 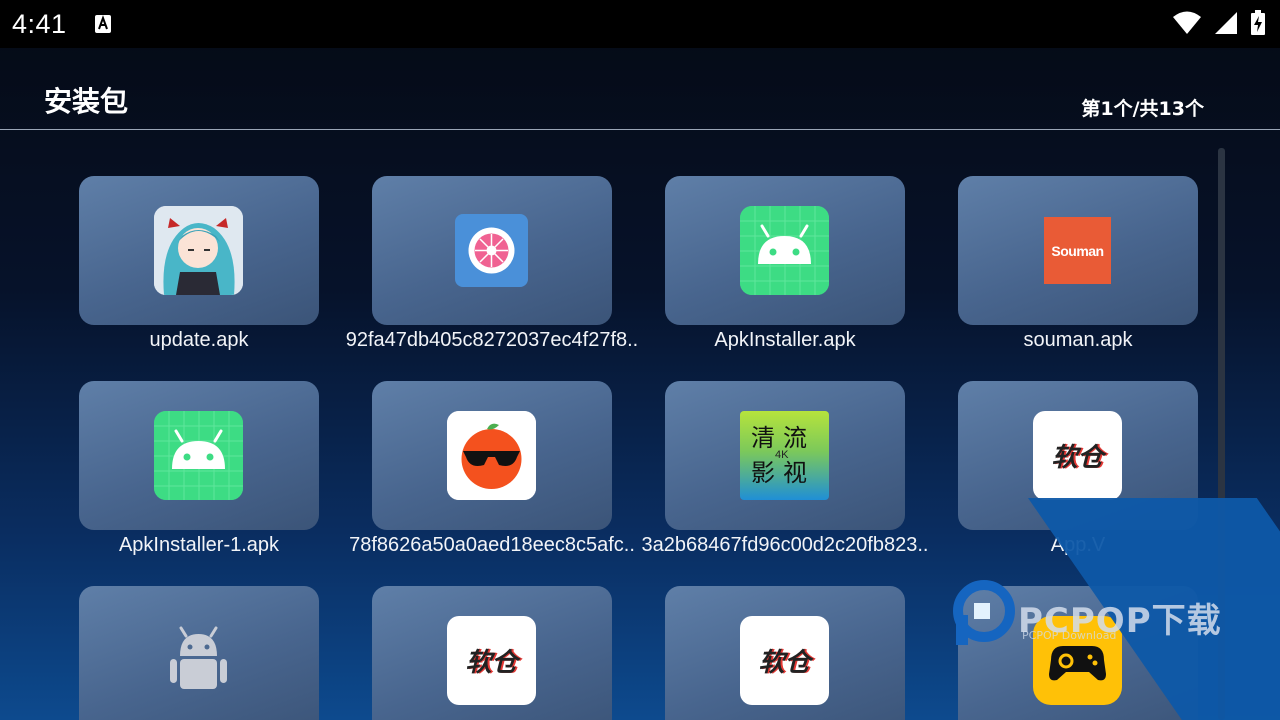 I want to click on status-bar: 4:41, so click(x=640, y=24).